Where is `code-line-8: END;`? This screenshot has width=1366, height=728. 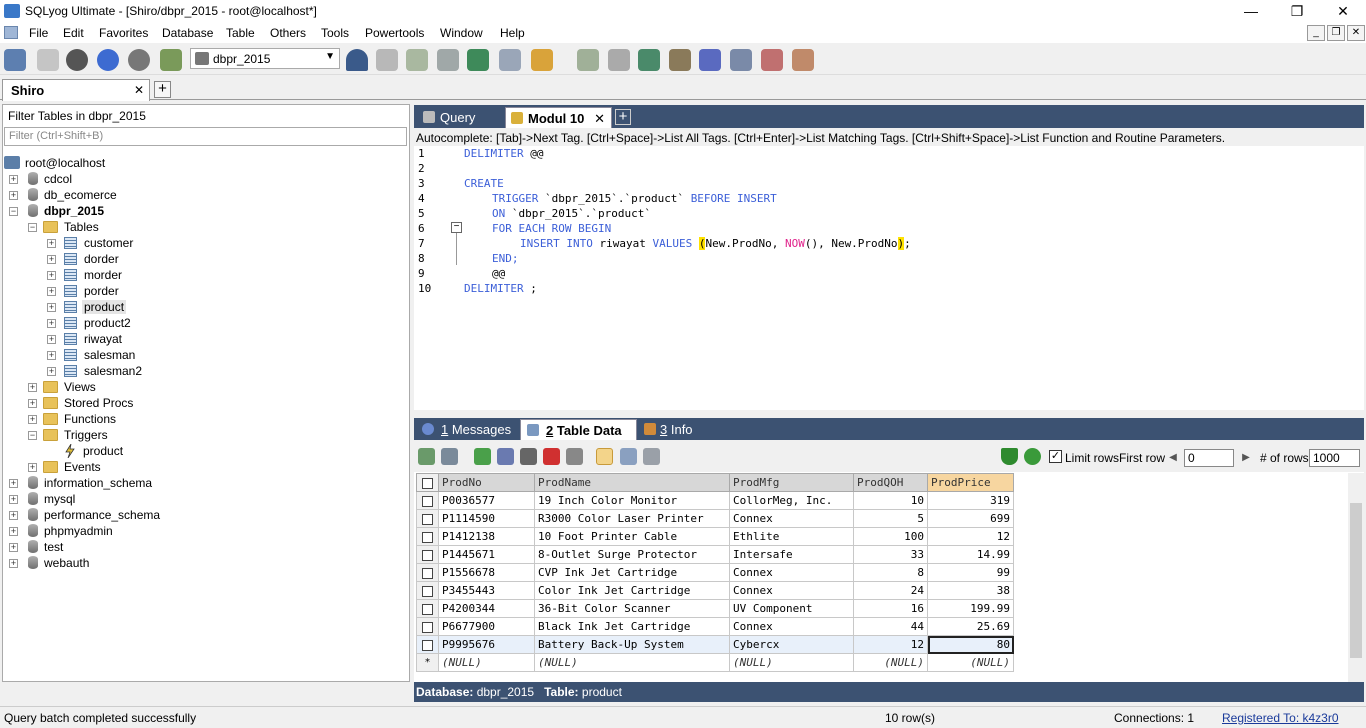
code-line-8: END; is located at coordinates (505, 258).